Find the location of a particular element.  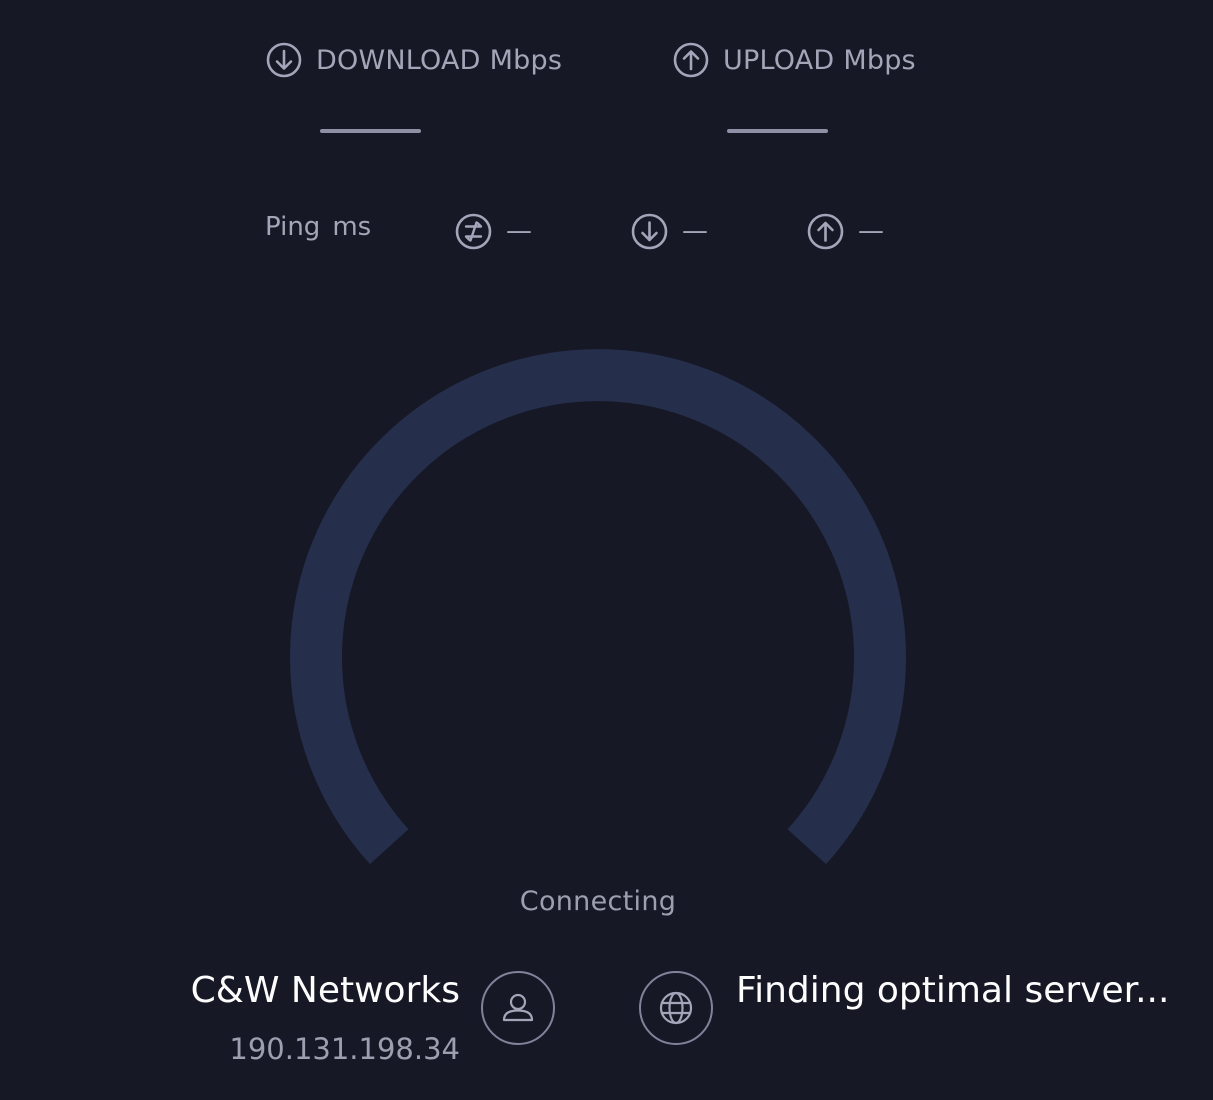

provider-button is located at coordinates (518, 1008).